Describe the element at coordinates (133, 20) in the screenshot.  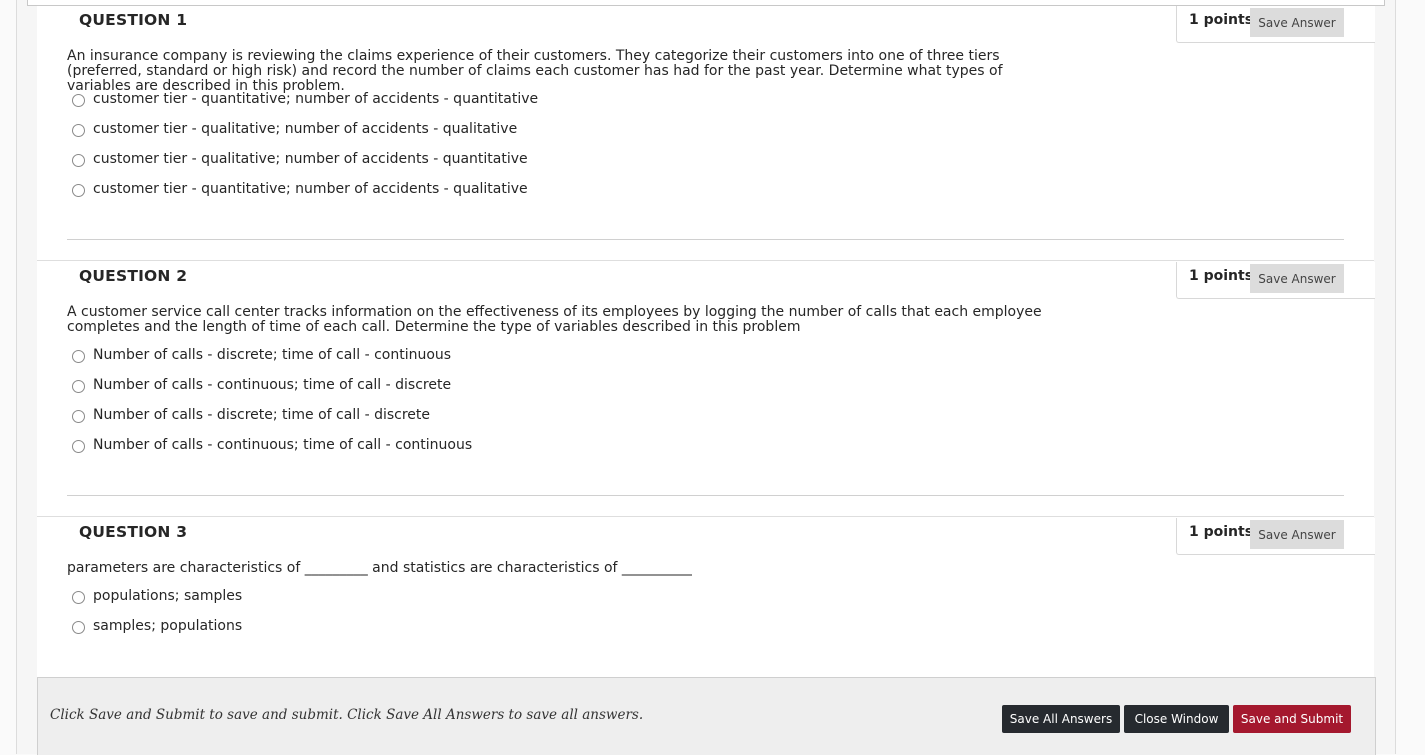
I see `question-title: QUESTION 1` at that location.